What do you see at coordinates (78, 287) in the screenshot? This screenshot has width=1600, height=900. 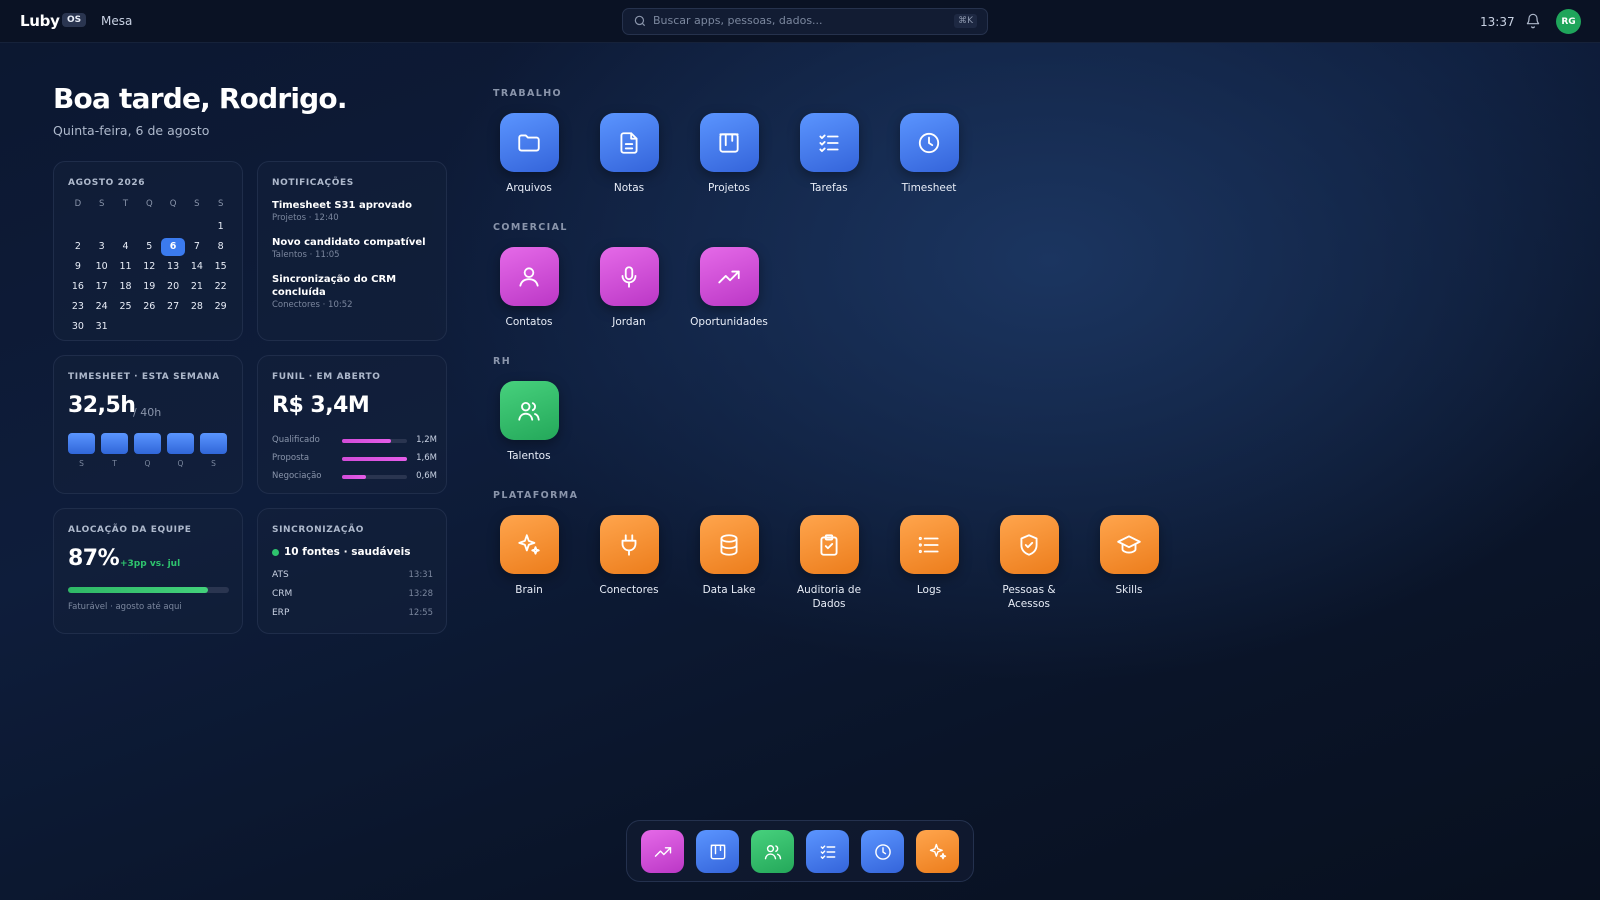 I see `calendar-day: 16` at bounding box center [78, 287].